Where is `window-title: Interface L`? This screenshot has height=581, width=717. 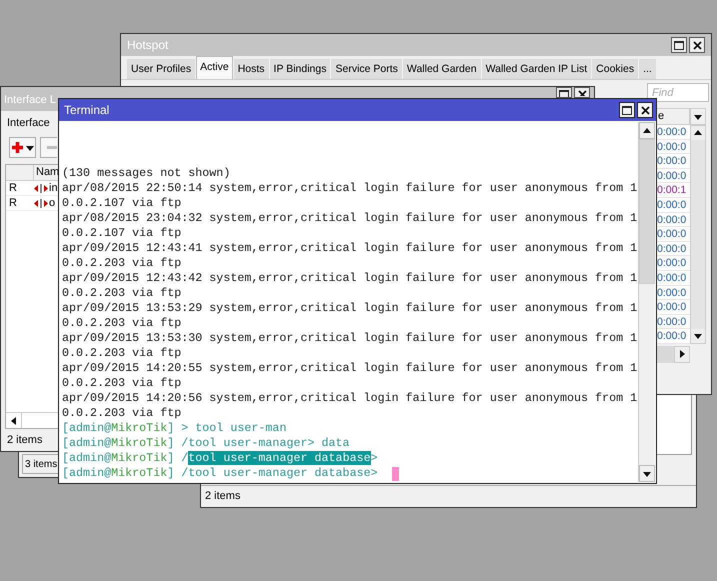
window-title: Interface L is located at coordinates (30, 100).